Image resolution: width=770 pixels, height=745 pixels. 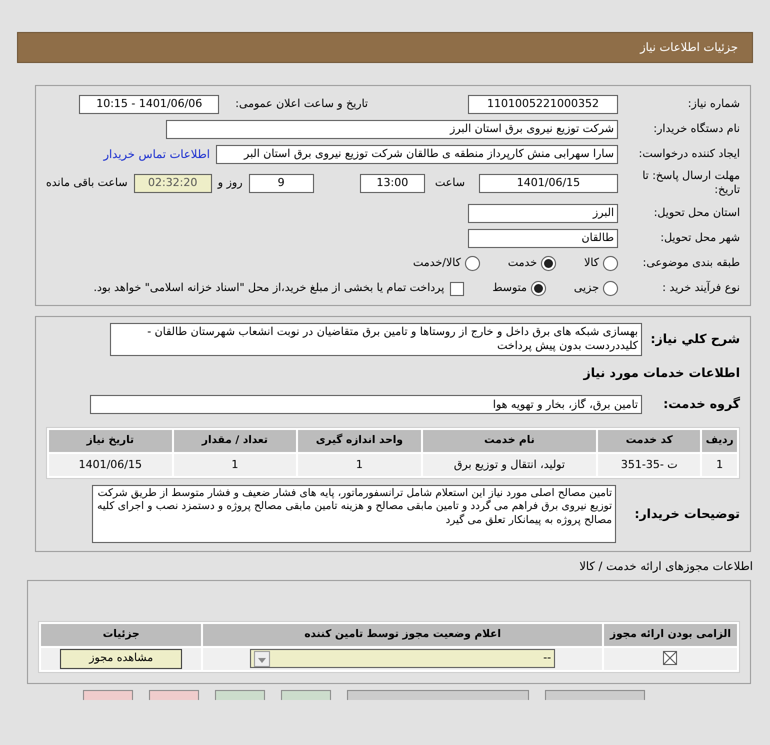 I want to click on need-number-field: 1101005221000352, so click(x=543, y=104).